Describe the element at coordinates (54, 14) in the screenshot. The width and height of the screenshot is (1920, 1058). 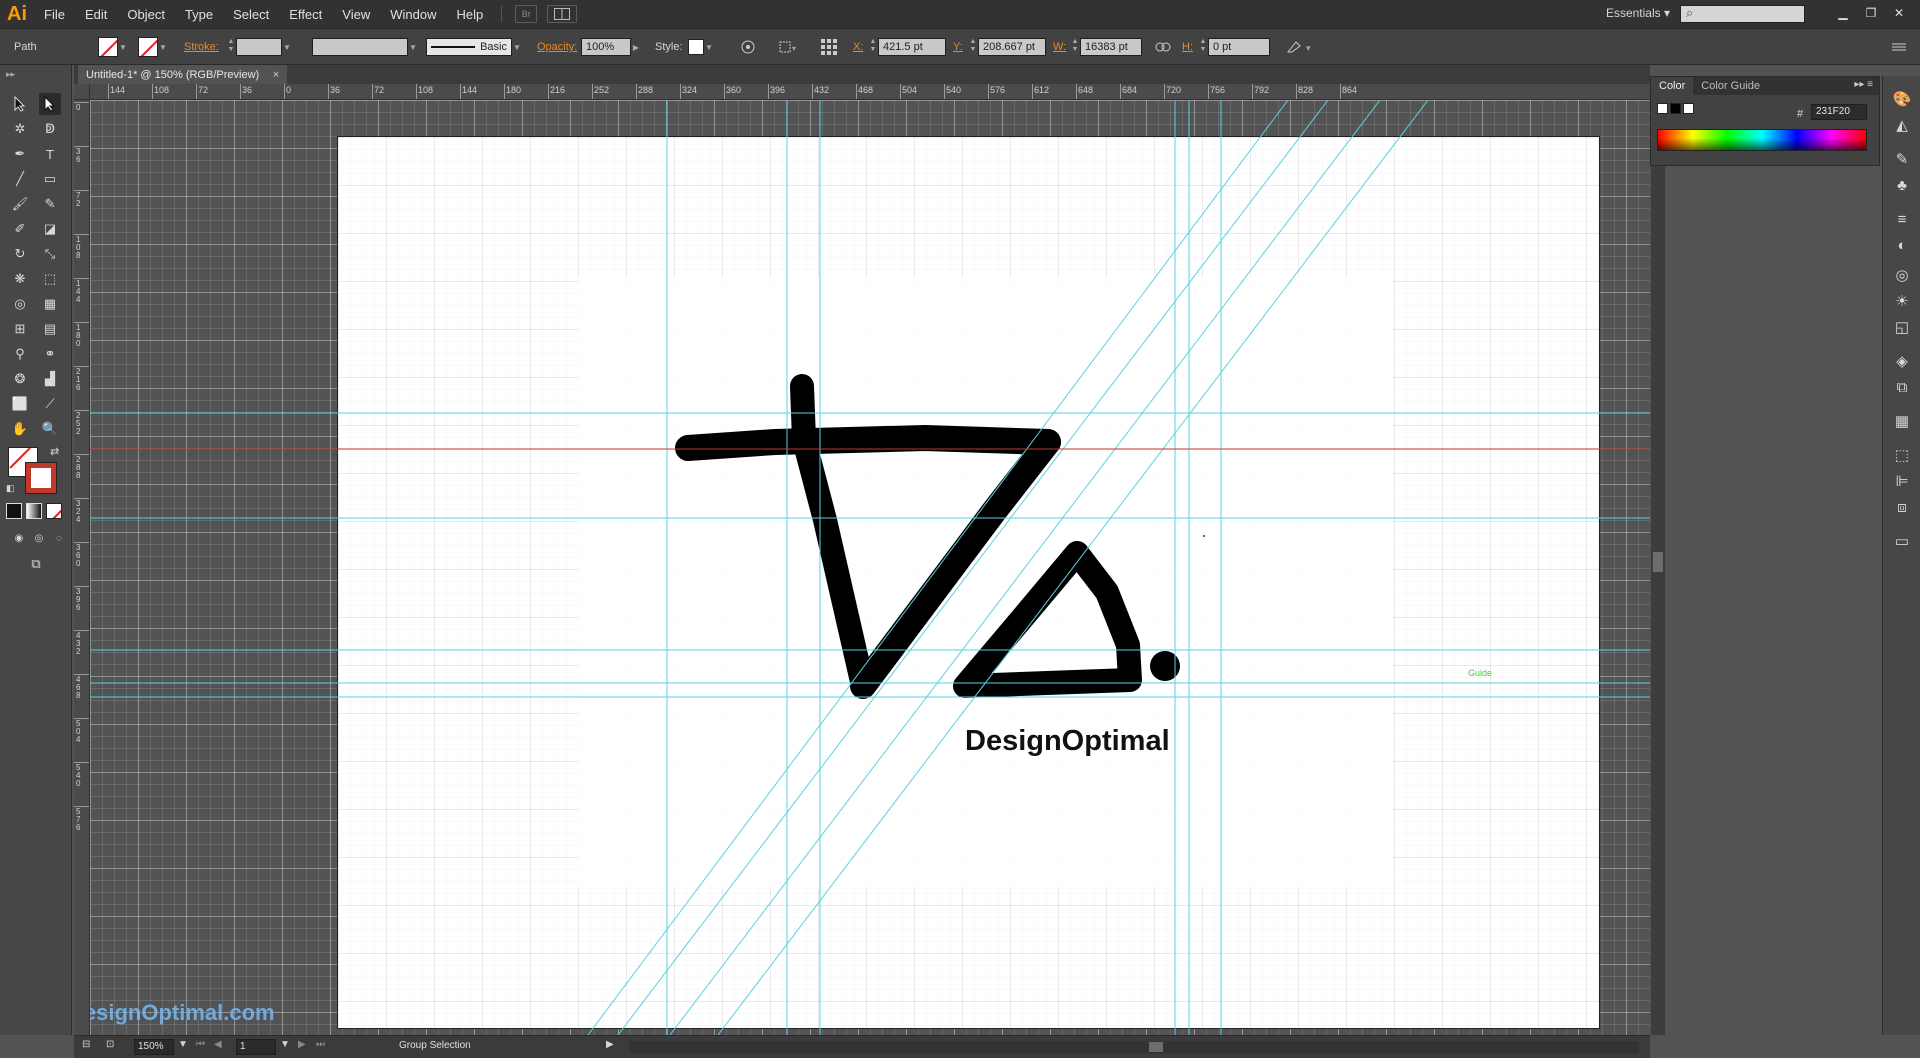
I see `menu-file: File` at that location.